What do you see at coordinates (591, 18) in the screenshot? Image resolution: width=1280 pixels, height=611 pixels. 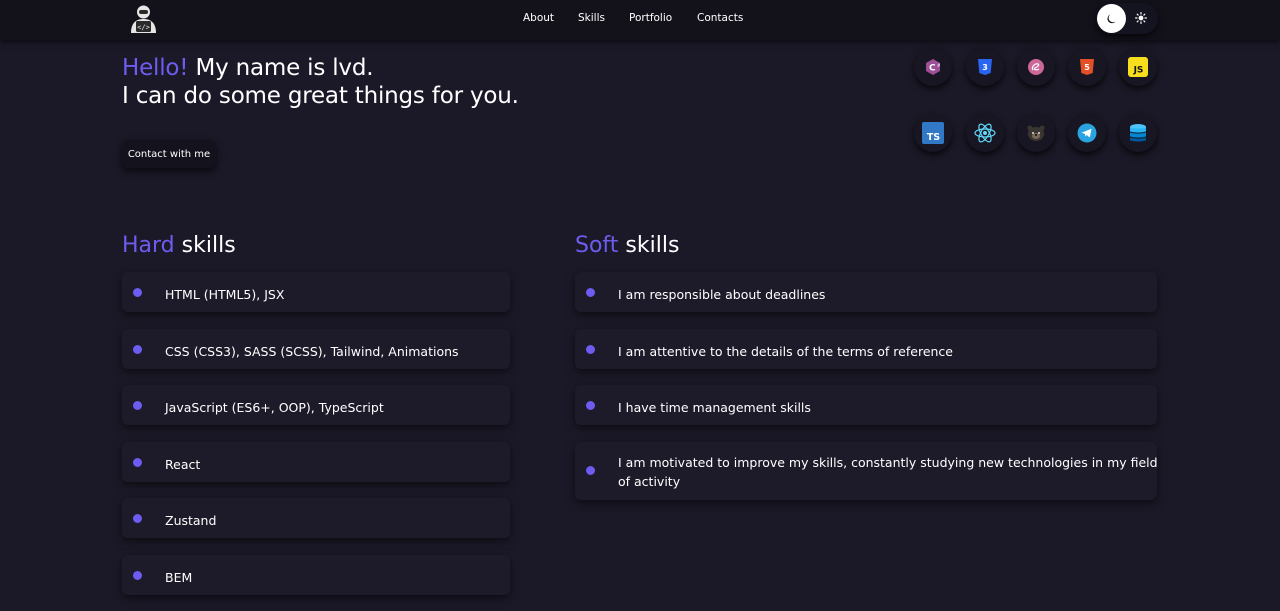 I see `nav-skills-link: Skills` at bounding box center [591, 18].